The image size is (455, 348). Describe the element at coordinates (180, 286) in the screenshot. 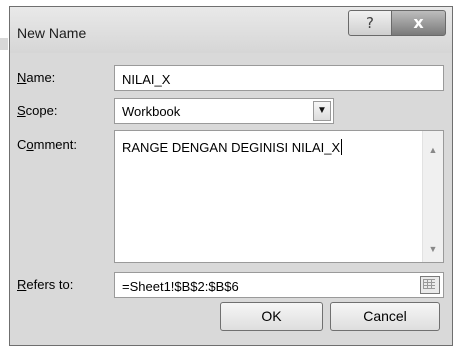

I see `refers-to-value: =Sheet1!$B$2:$B$6` at that location.